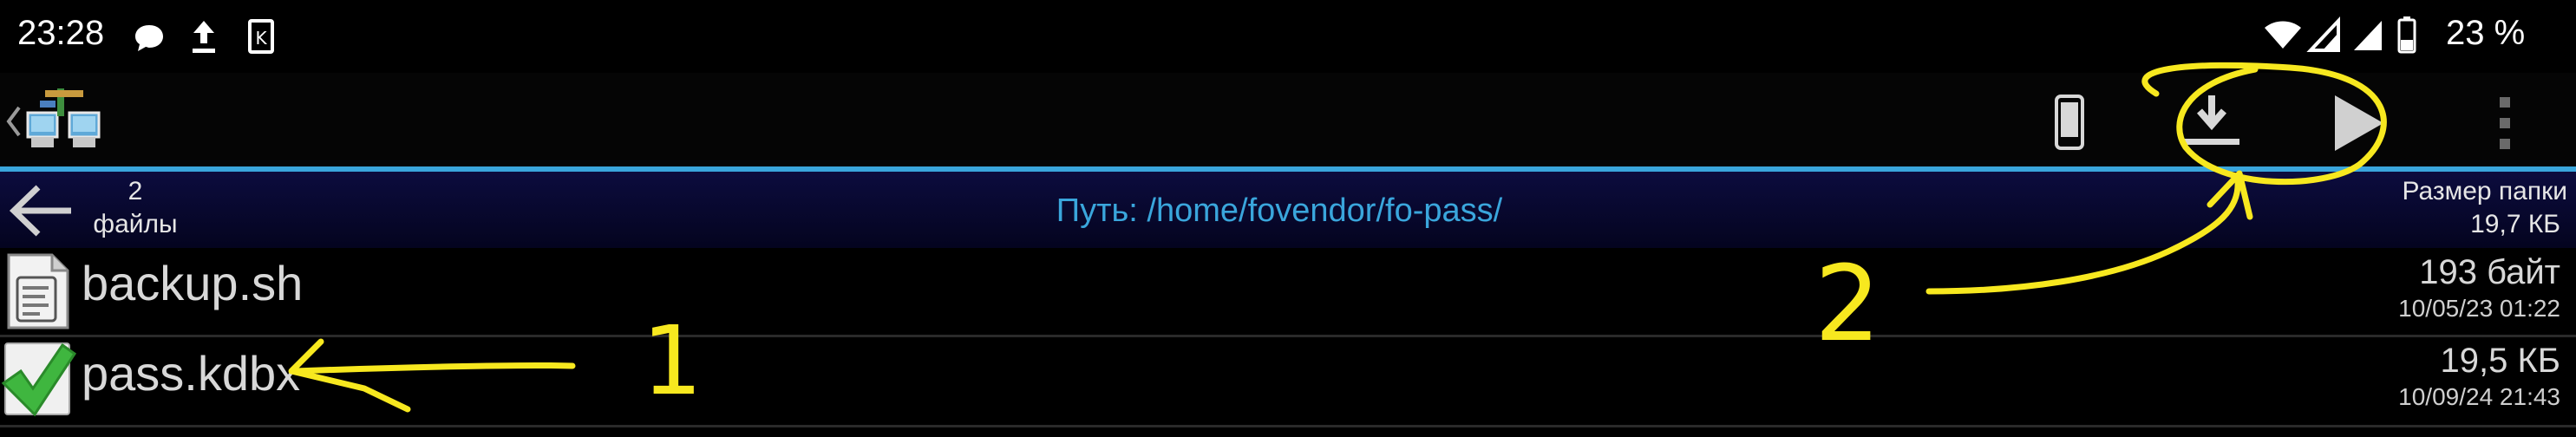 The image size is (2576, 437). Describe the element at coordinates (672, 361) in the screenshot. I see `annotation-label-1: 1` at that location.